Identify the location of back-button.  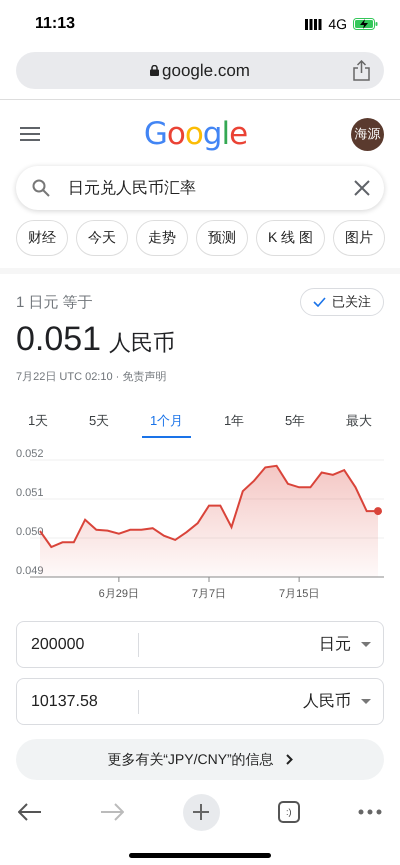
(30, 812).